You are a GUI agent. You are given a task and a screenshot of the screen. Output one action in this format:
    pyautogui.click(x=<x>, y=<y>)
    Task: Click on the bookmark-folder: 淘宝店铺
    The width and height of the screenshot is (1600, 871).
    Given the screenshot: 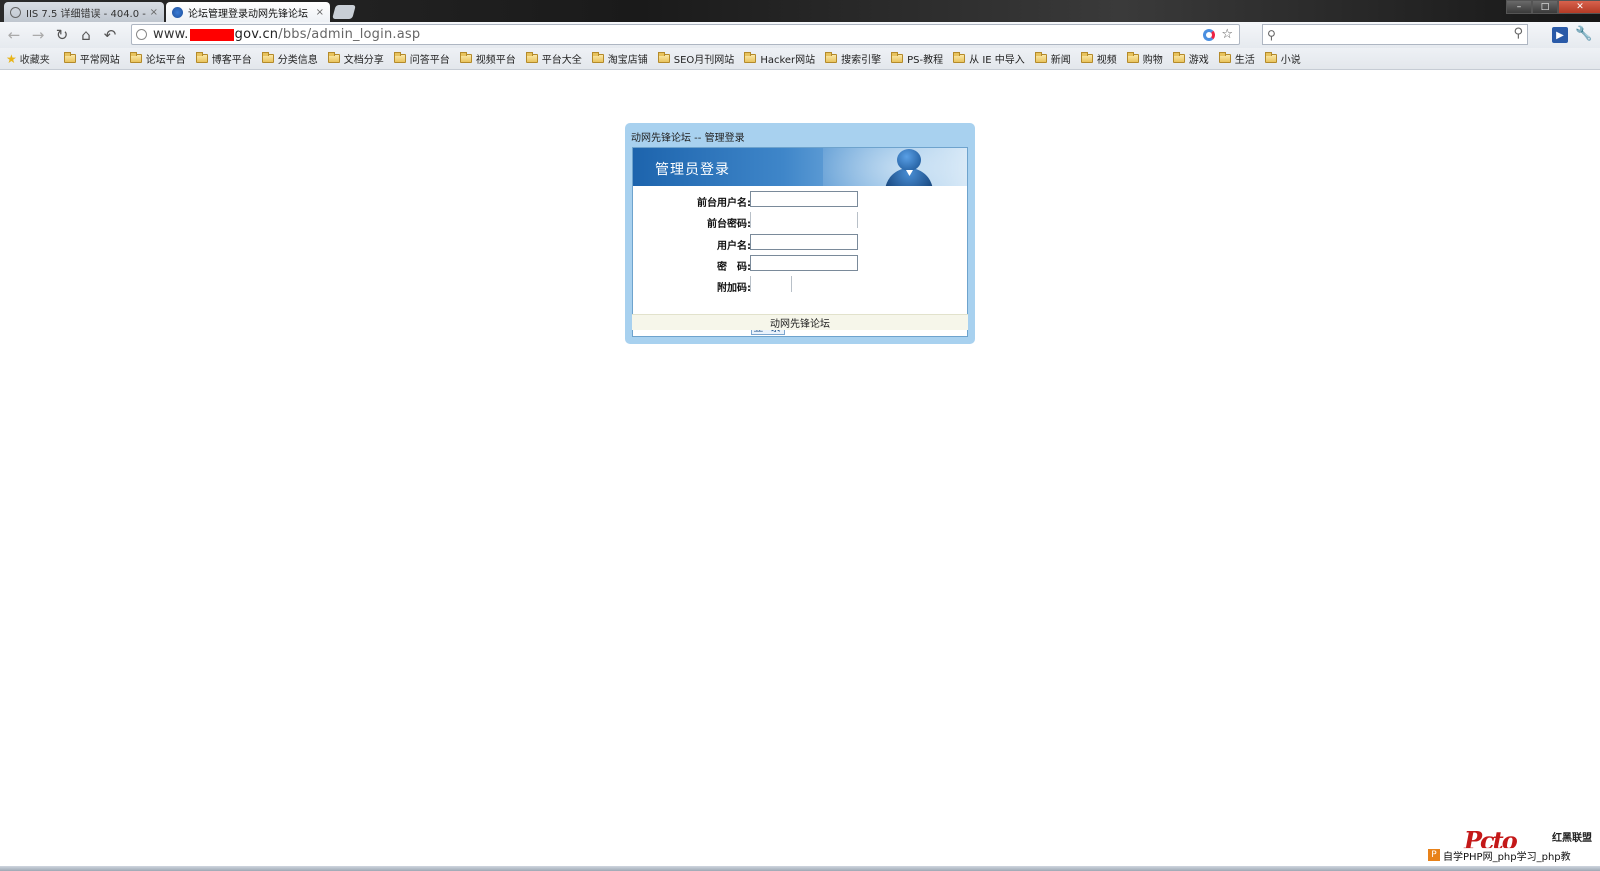 What is the action you would take?
    pyautogui.click(x=619, y=58)
    